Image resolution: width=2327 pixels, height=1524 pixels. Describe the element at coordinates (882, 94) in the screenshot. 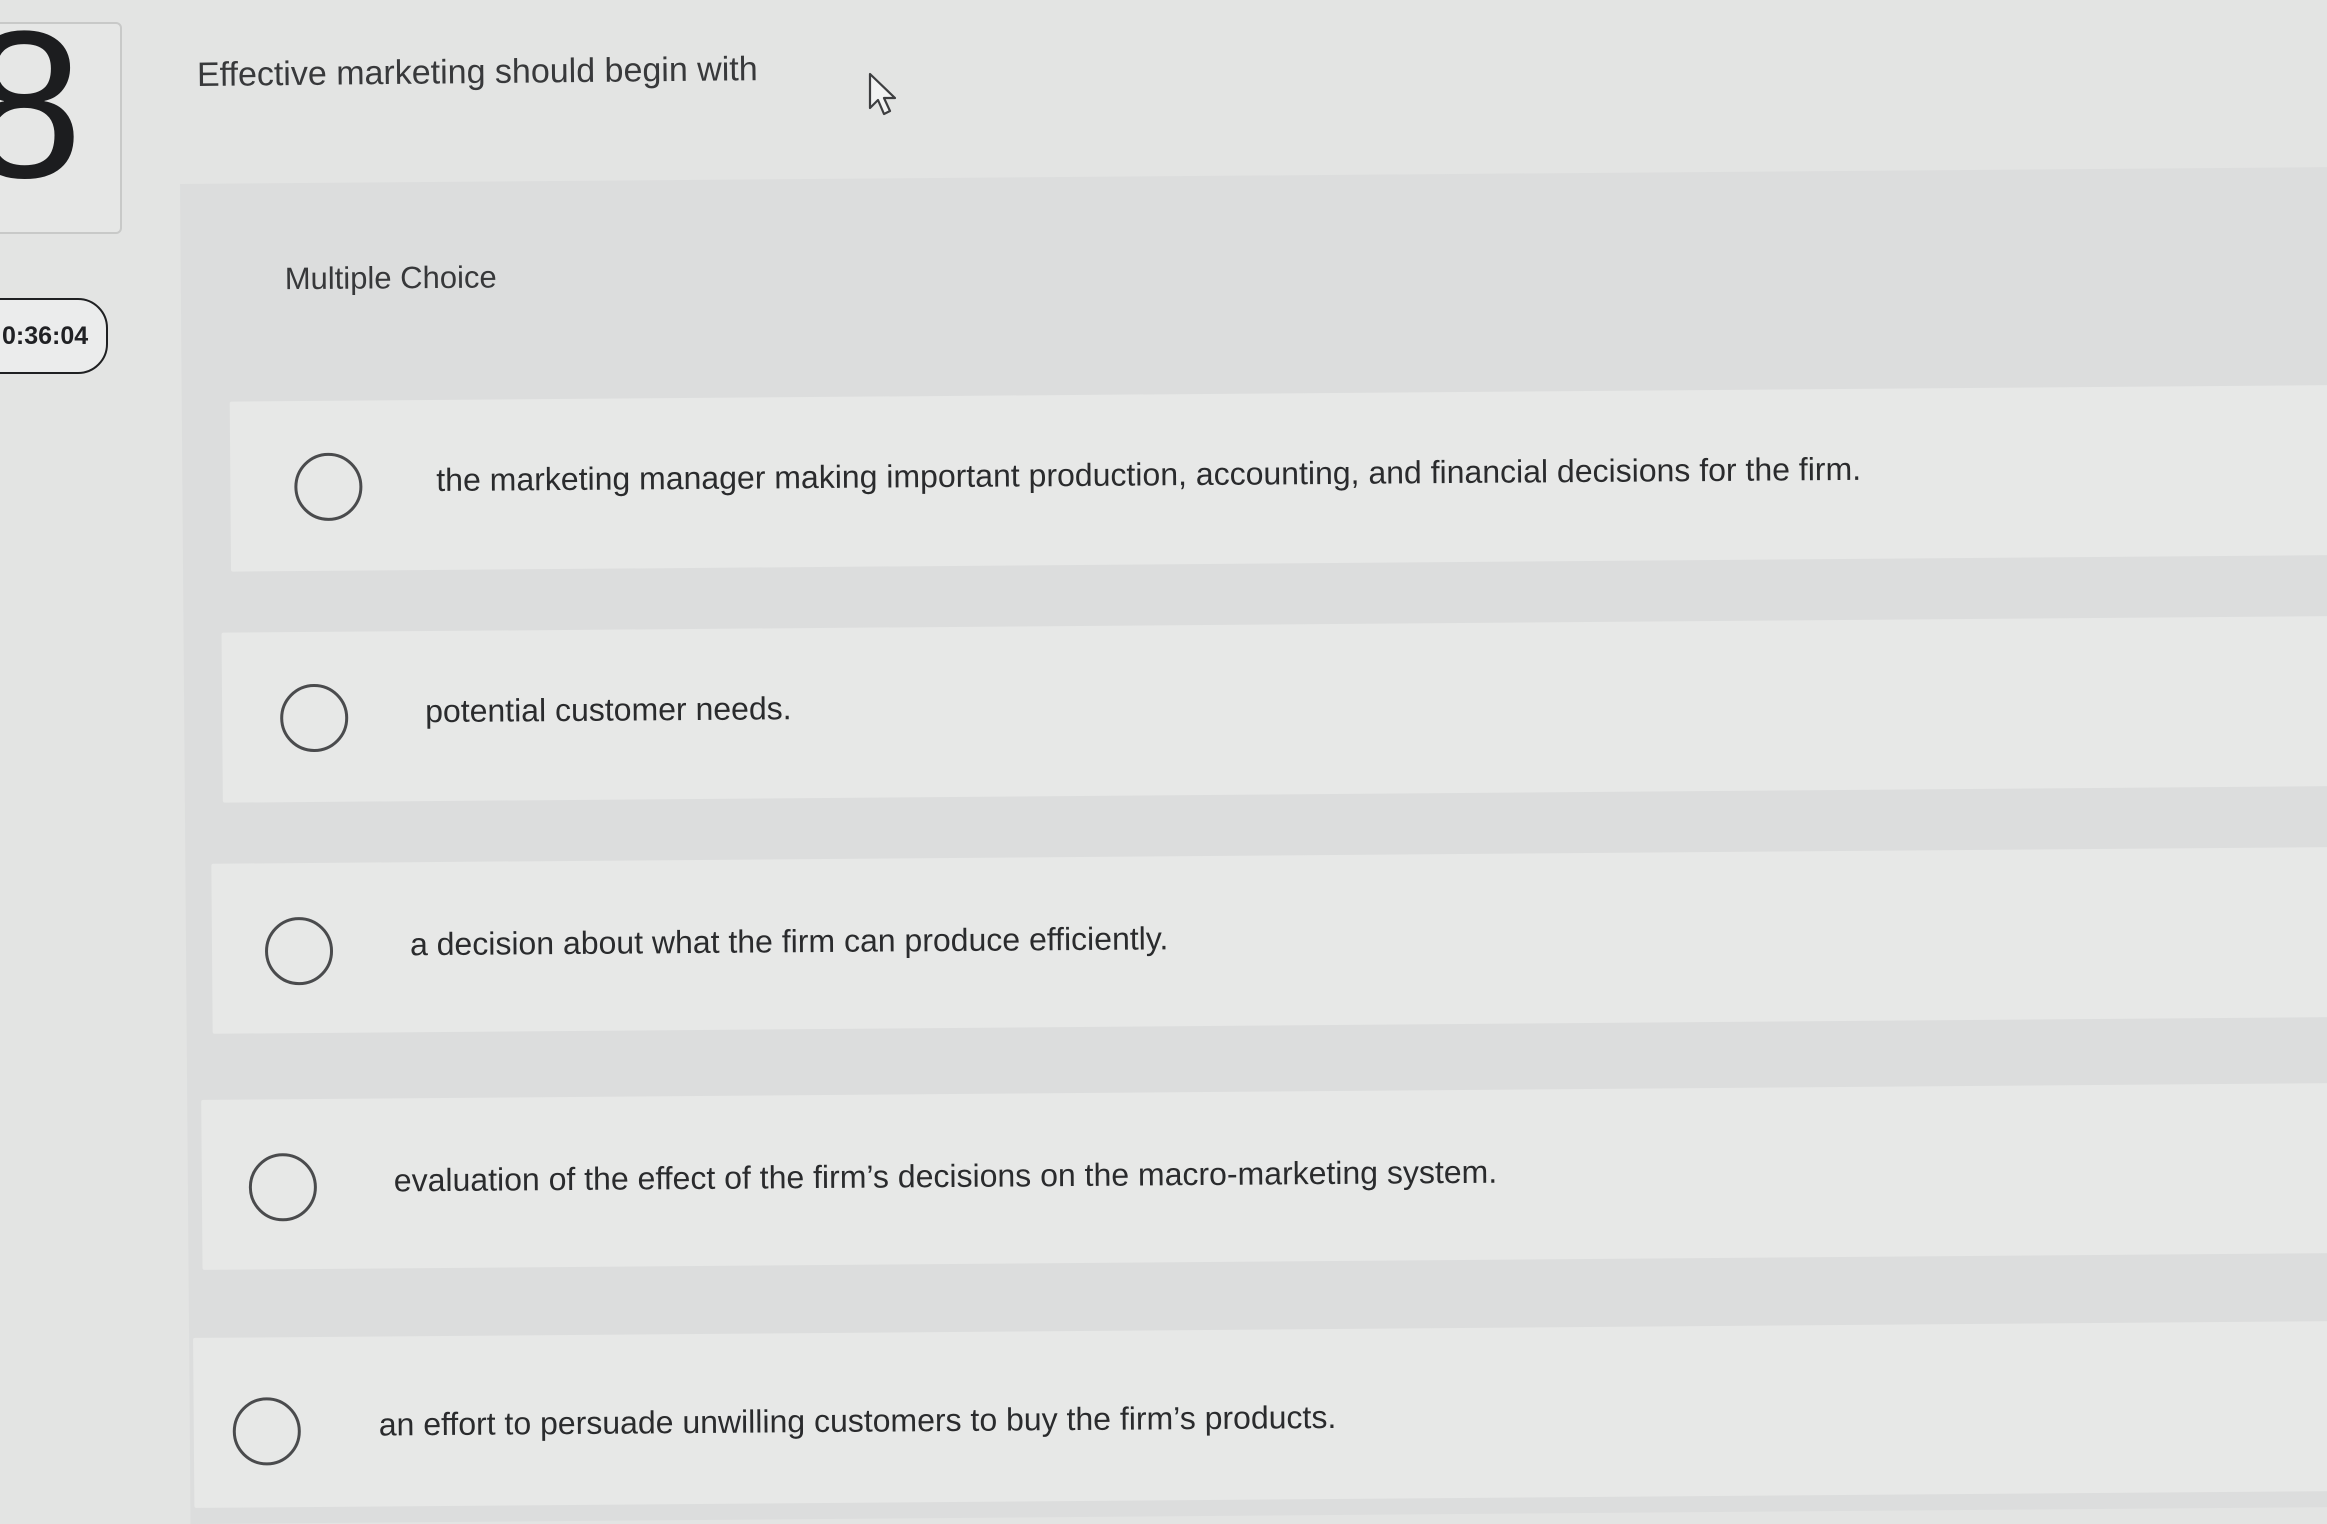

I see `mouse-pointer-icon` at that location.